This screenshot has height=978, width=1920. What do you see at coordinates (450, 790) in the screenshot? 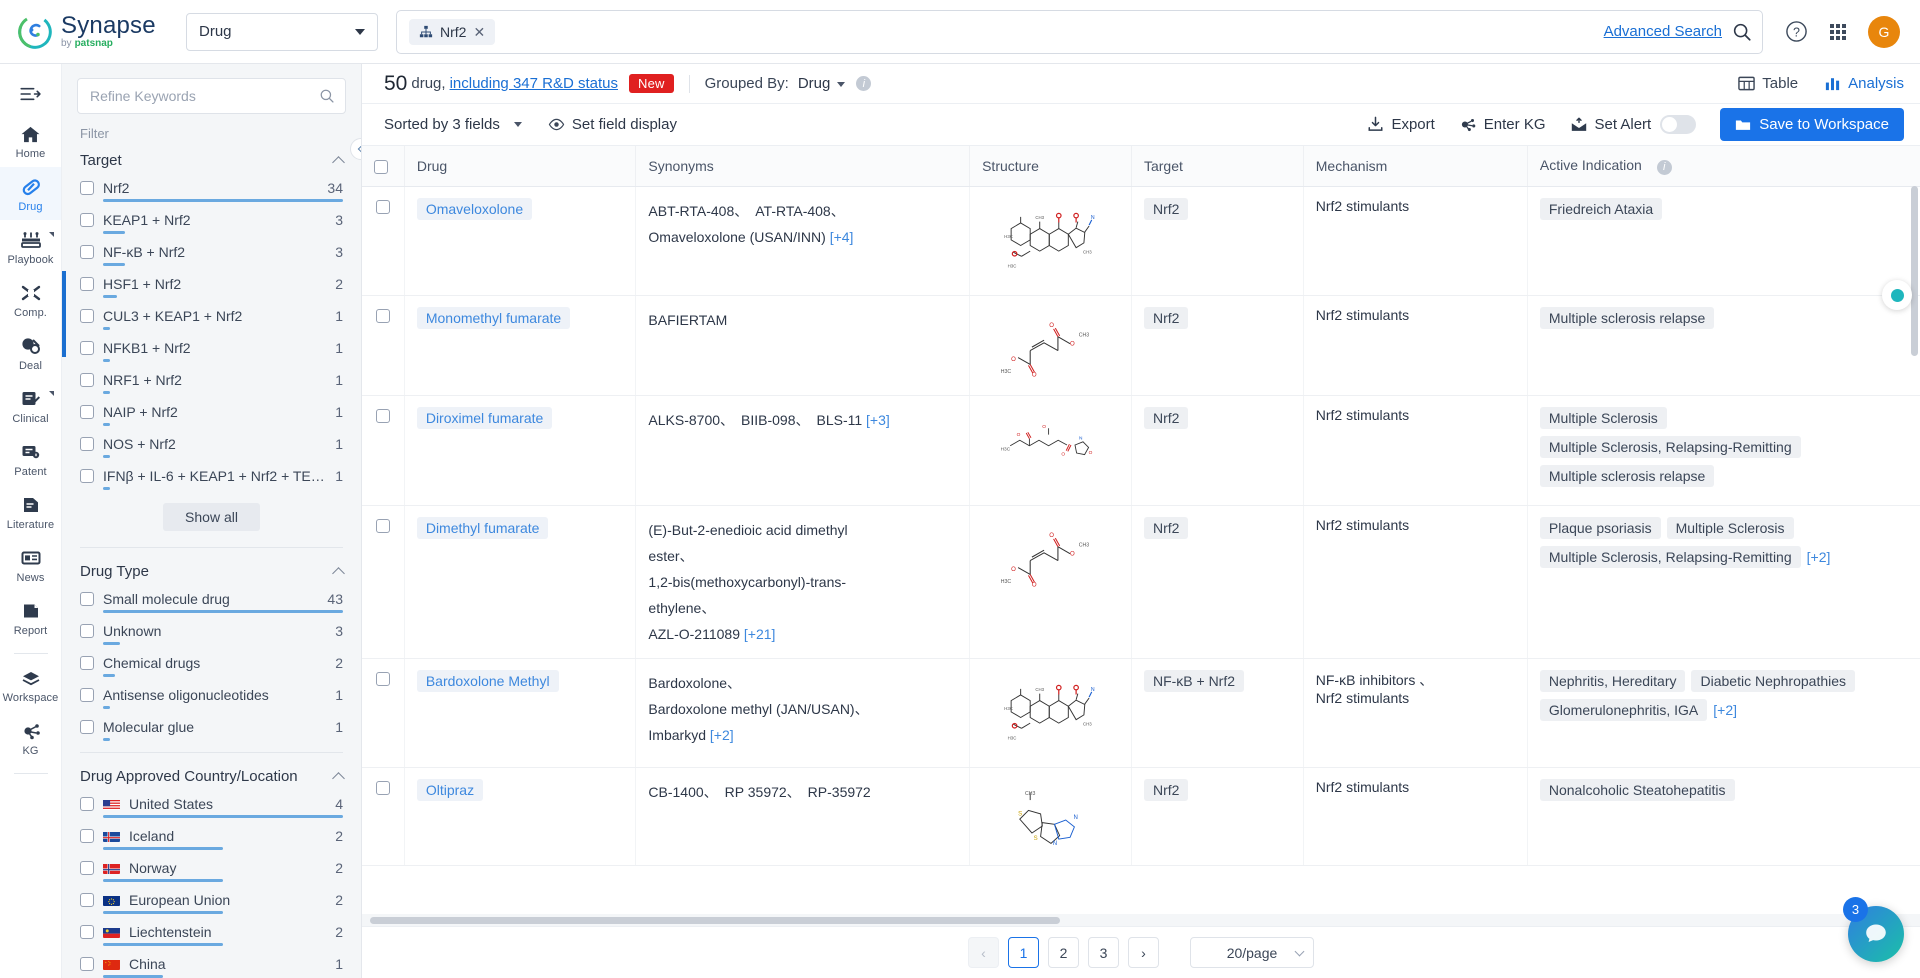
I see `drug-name-link: Oltipraz` at bounding box center [450, 790].